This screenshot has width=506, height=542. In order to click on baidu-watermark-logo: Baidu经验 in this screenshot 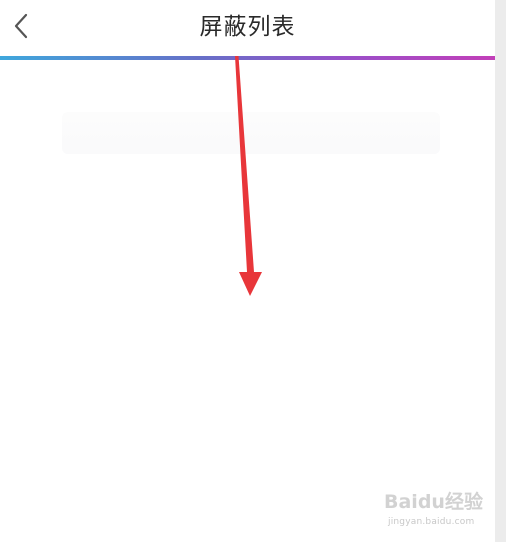, I will do `click(434, 501)`.